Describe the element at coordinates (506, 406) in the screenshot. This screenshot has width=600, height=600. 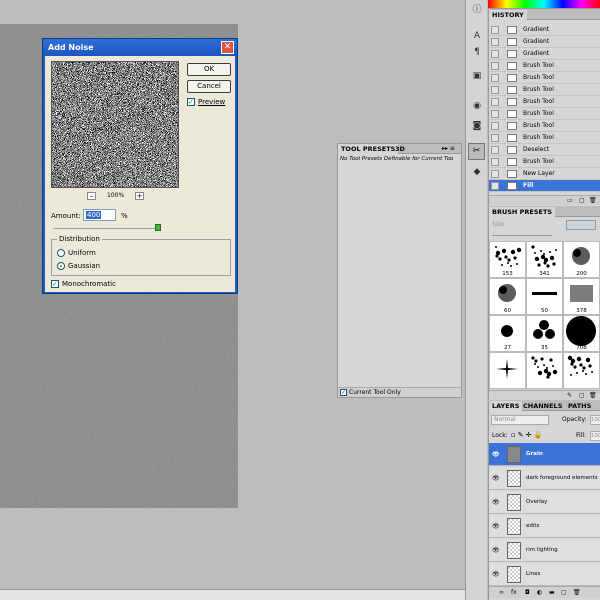
I see `tab-layers: LAYERS` at that location.